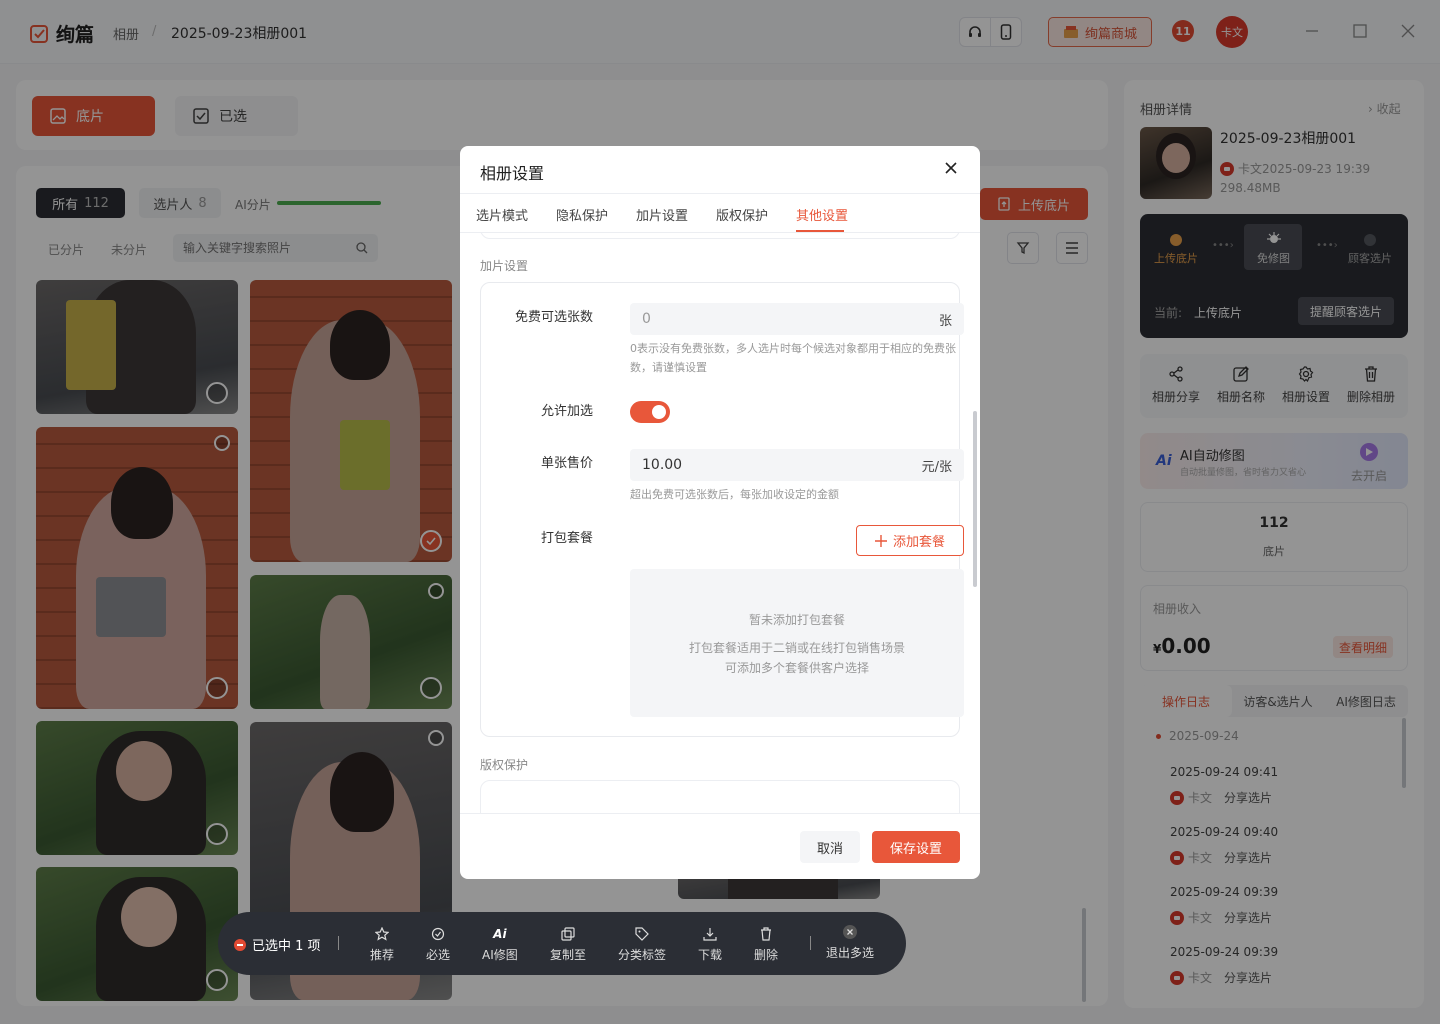 This screenshot has width=1440, height=1024. I want to click on trash-icon, so click(766, 934).